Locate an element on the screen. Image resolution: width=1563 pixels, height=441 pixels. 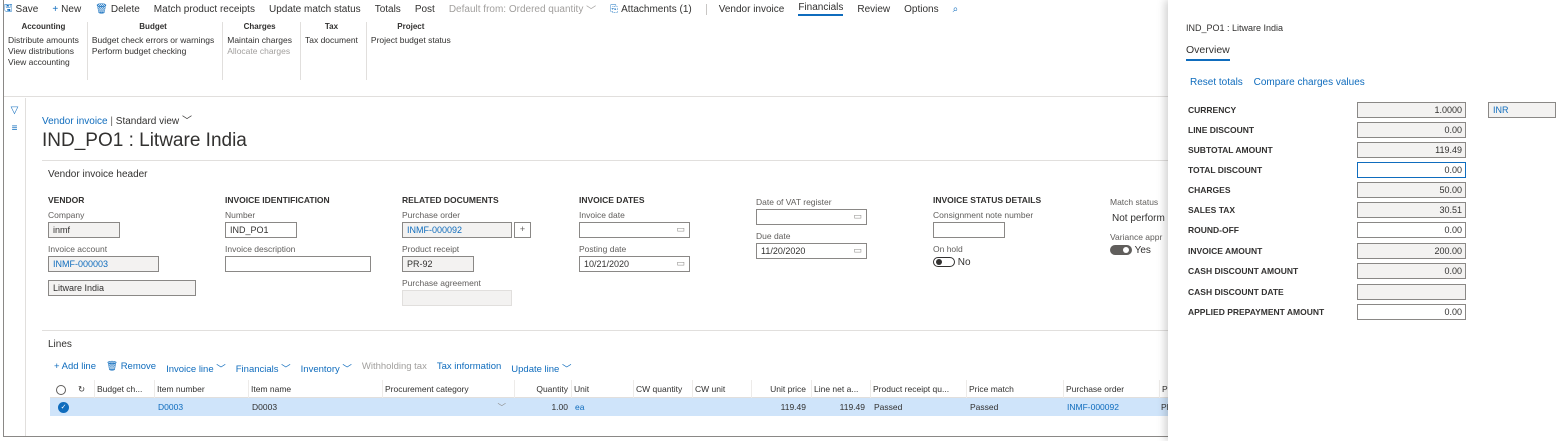
applied-prepayment-input: 0.00 is located at coordinates (1411, 312).